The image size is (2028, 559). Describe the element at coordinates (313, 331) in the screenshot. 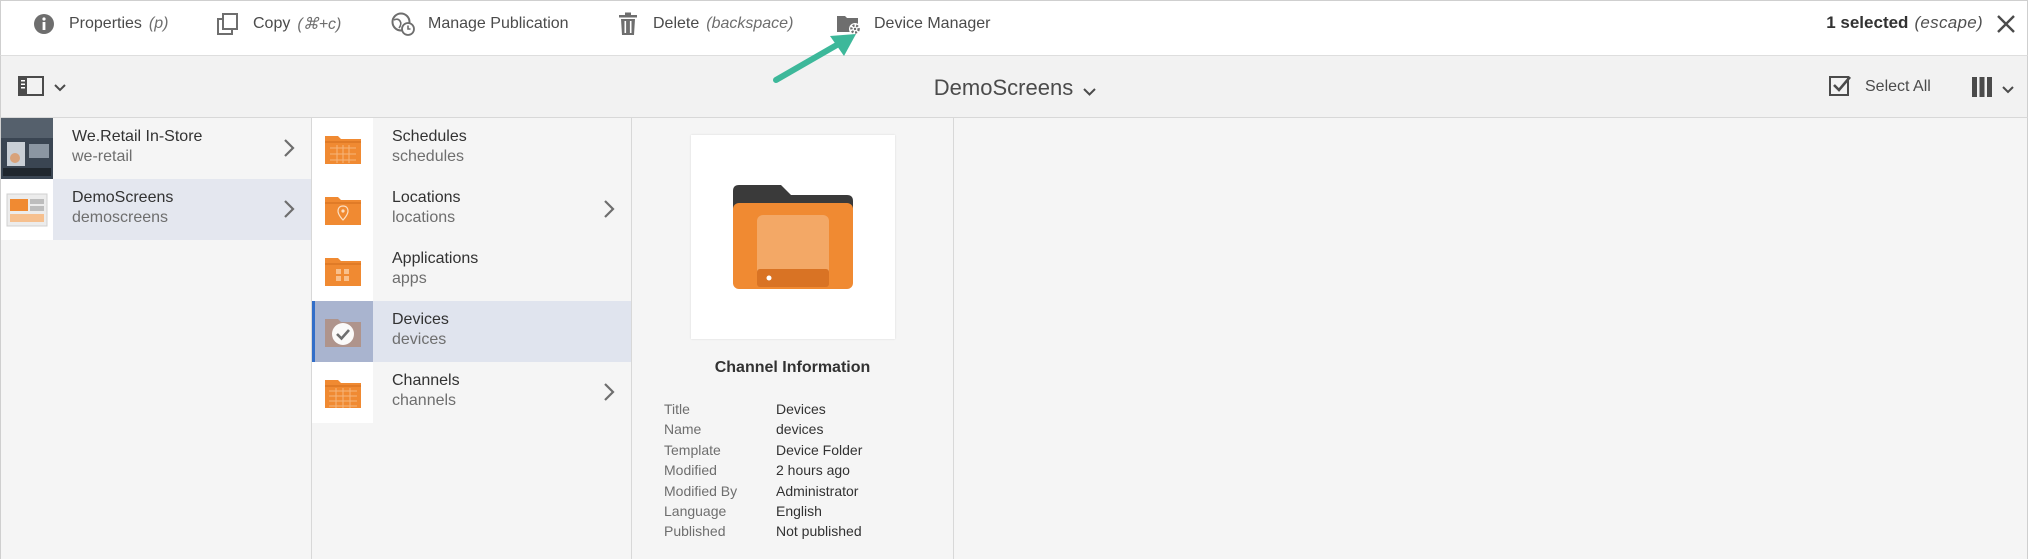

I see `selection-indicator` at that location.